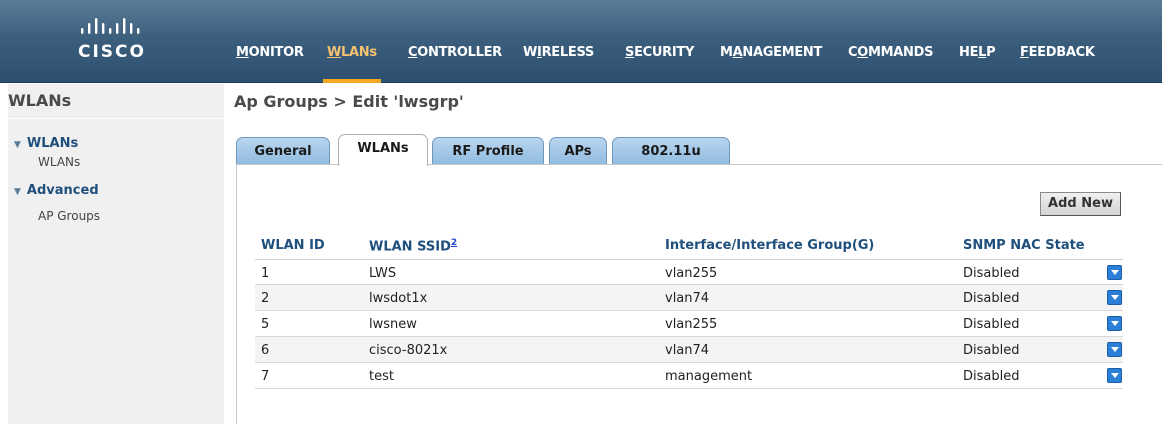  What do you see at coordinates (270, 58) in the screenshot?
I see `nav-monitor: MONITOR` at bounding box center [270, 58].